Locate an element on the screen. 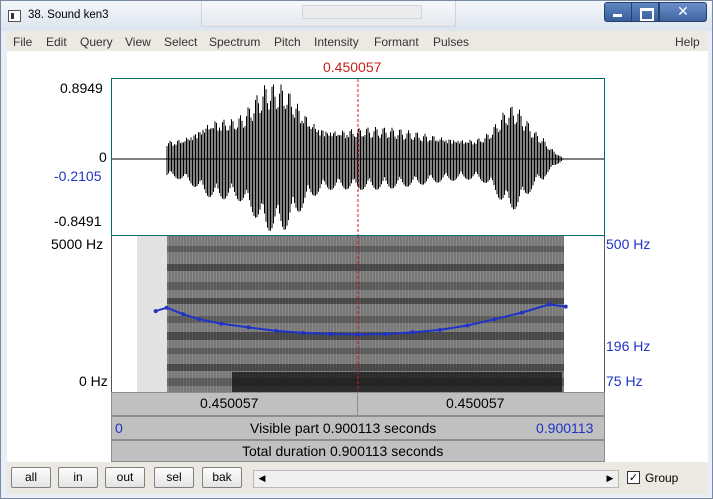 This screenshot has height=499, width=713. pitch-mid-label: 196 Hz is located at coordinates (628, 346).